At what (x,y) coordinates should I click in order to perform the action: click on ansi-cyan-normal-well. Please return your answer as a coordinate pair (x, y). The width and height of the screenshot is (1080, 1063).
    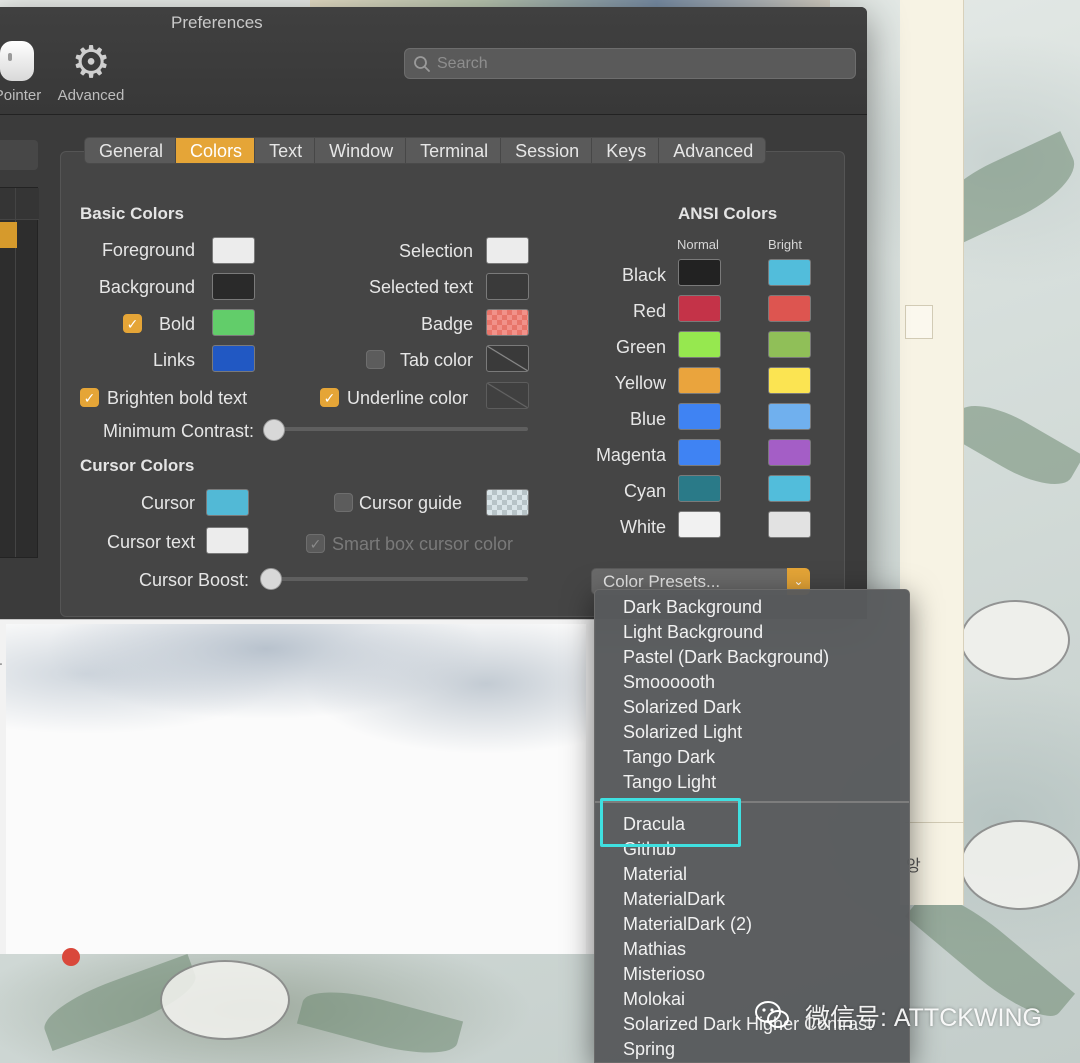
    Looking at the image, I should click on (699, 488).